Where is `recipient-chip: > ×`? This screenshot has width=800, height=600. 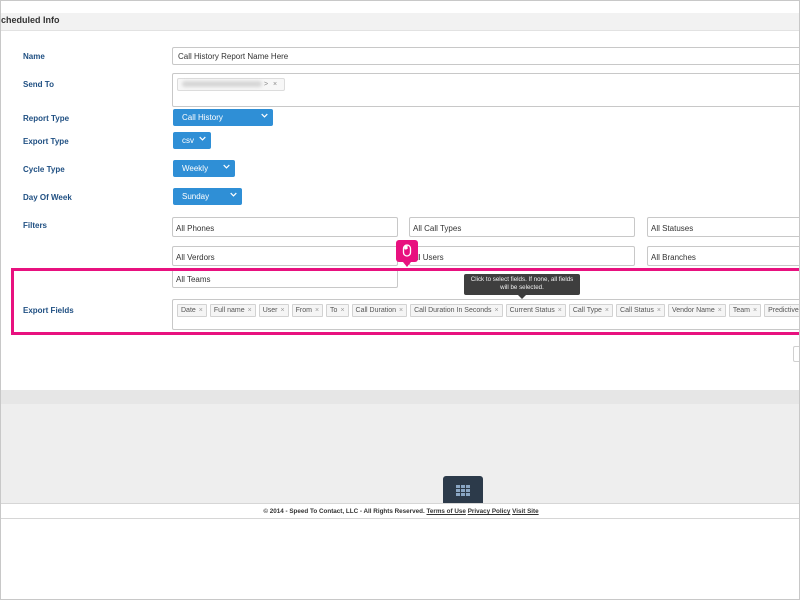 recipient-chip: > × is located at coordinates (231, 84).